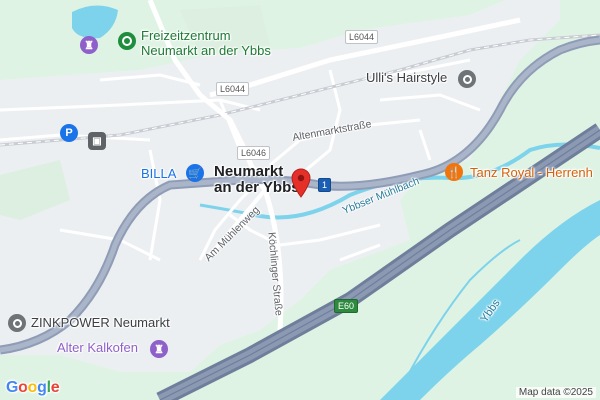 The height and width of the screenshot is (400, 600). What do you see at coordinates (301, 183) in the screenshot?
I see `location-pin-icon` at bounding box center [301, 183].